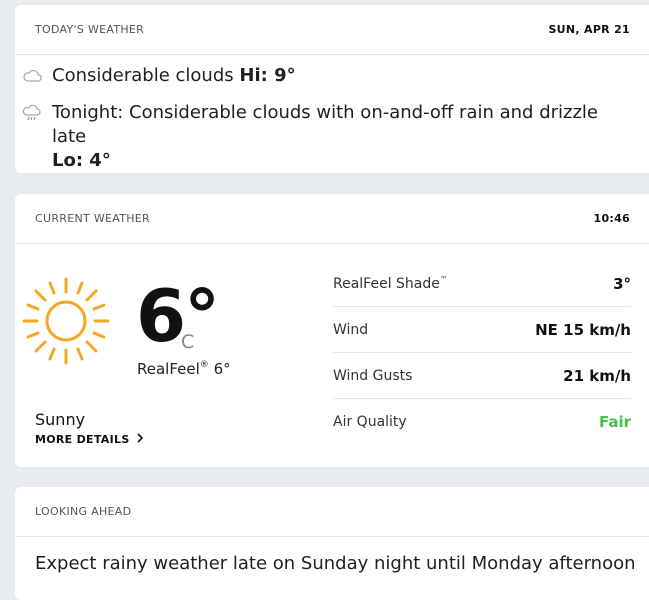 This screenshot has height=600, width=649. Describe the element at coordinates (81, 160) in the screenshot. I see `today-lo-temp: Lo: 4°` at that location.